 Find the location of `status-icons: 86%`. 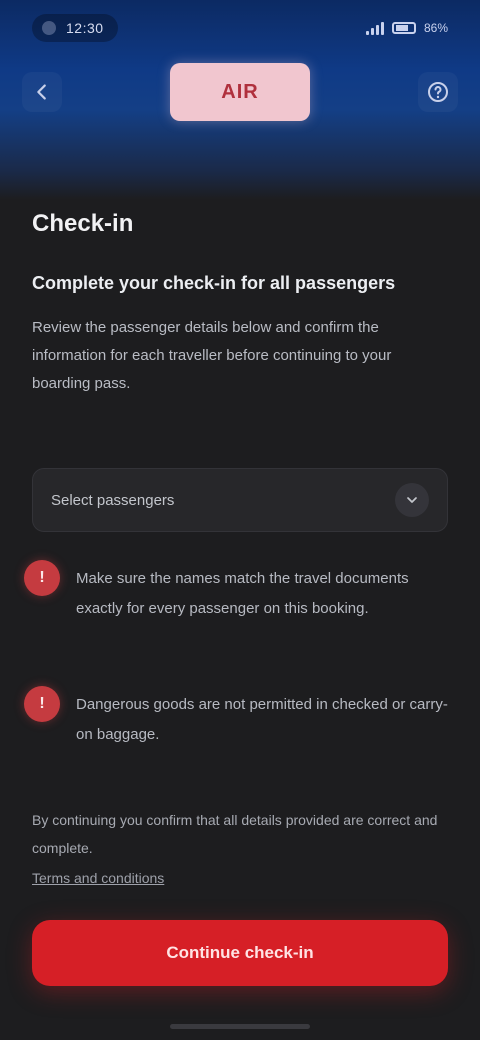

status-icons: 86% is located at coordinates (406, 28).